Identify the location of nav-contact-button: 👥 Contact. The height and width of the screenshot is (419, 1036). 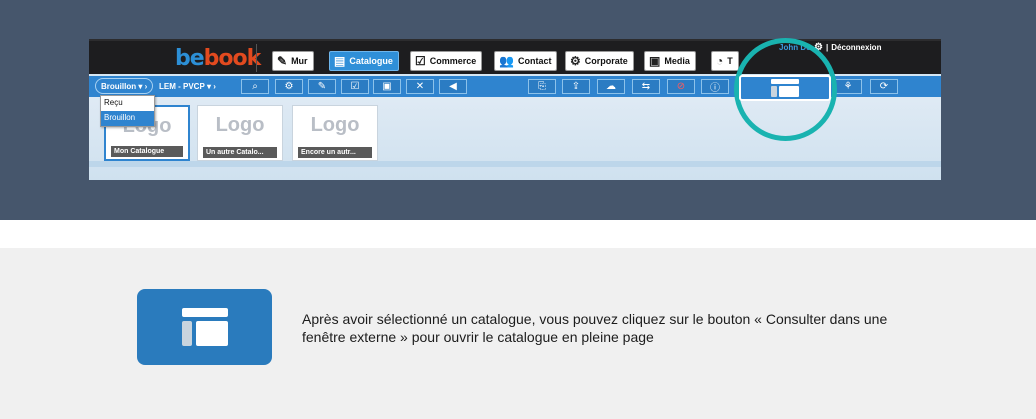
(526, 61).